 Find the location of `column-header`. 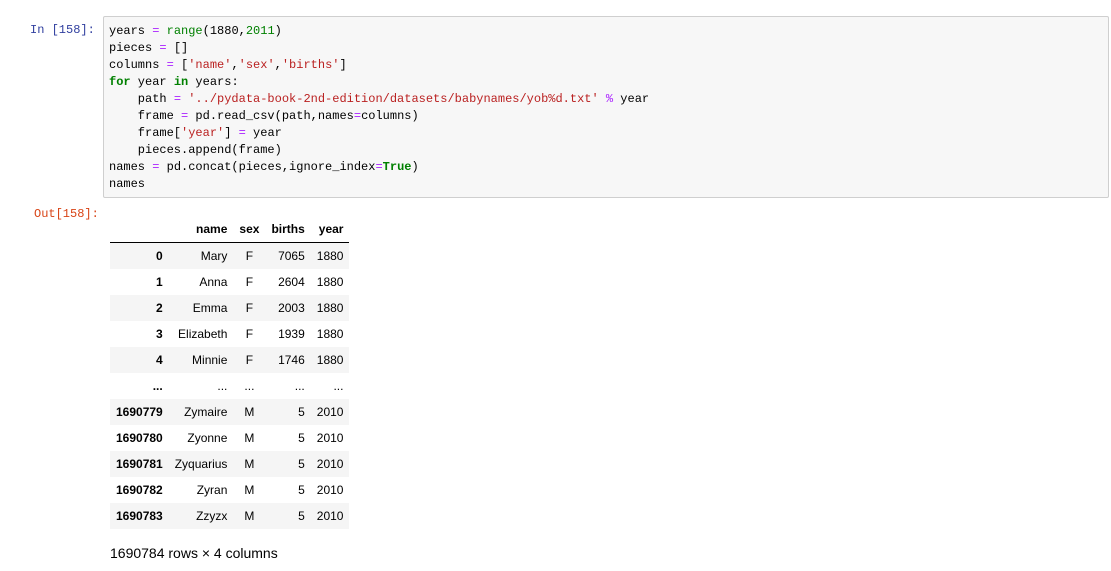

column-header is located at coordinates (139, 229).